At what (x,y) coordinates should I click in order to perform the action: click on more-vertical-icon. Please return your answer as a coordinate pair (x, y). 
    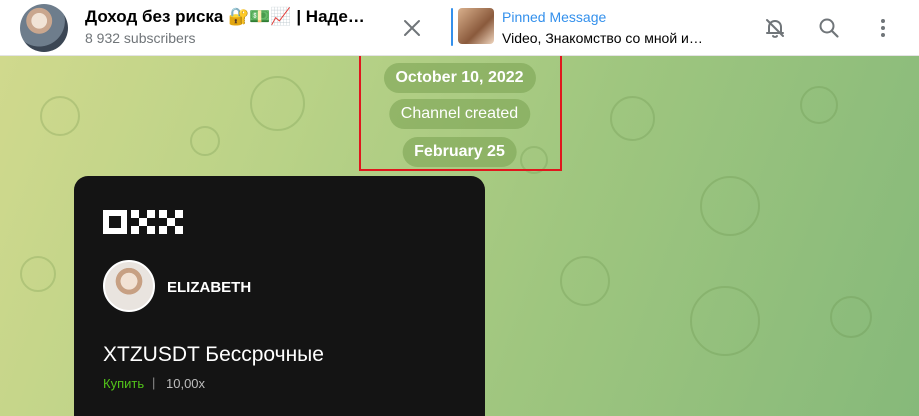
    Looking at the image, I should click on (883, 28).